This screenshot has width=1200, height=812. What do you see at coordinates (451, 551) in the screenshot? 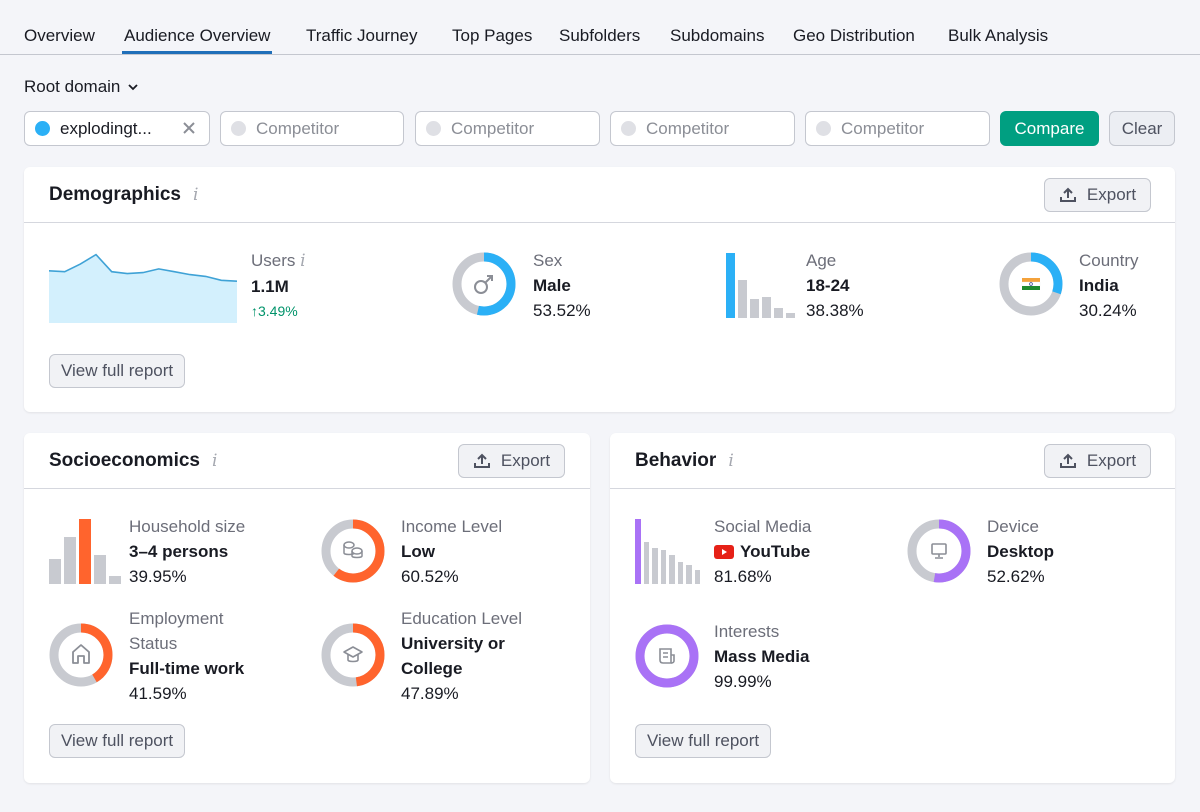
I see `income-metric: Income Level Low 60.52%` at bounding box center [451, 551].